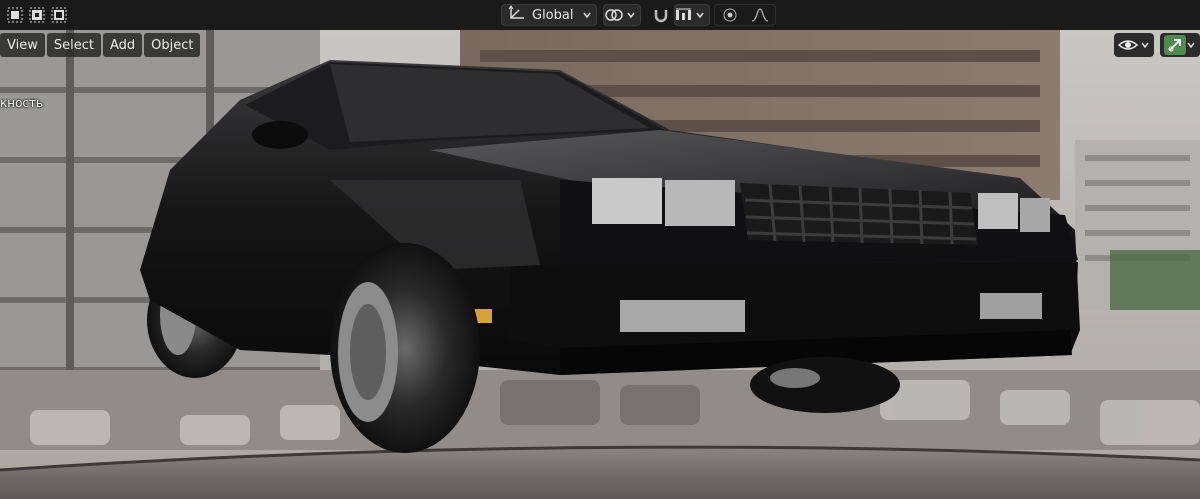 This screenshot has height=499, width=1200. I want to click on pivot-link-icon, so click(614, 15).